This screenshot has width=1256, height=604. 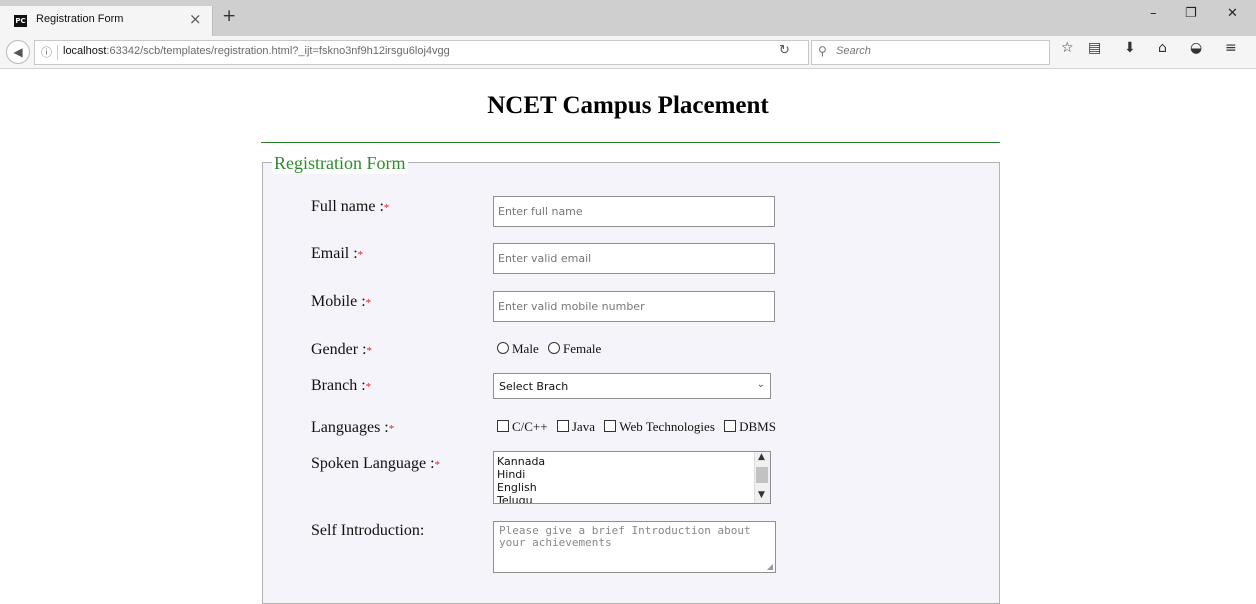 I want to click on list-item: Hindi, so click(x=511, y=474).